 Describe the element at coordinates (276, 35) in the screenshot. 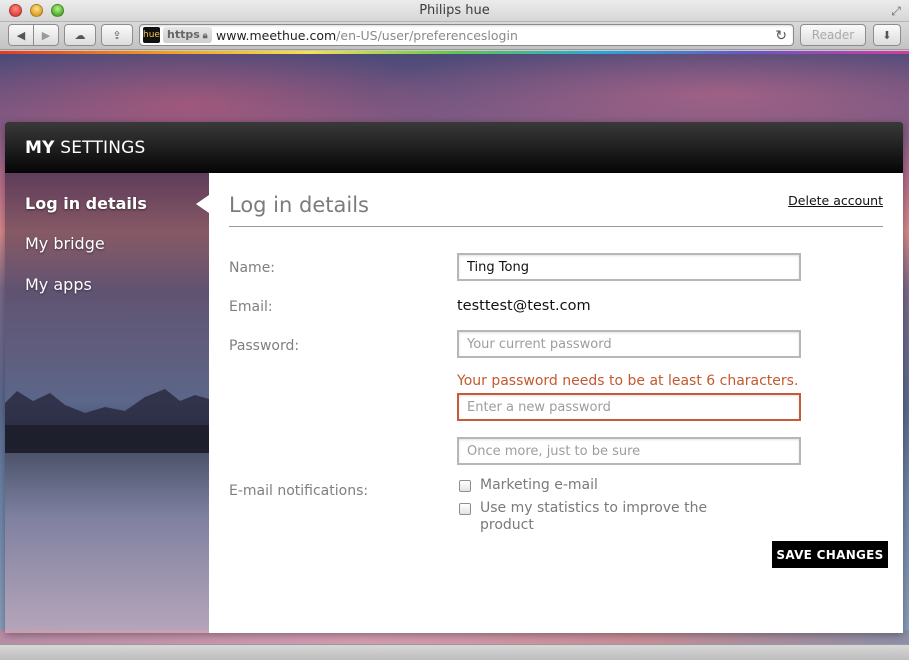

I see `url-domain: www.meethue.com` at that location.